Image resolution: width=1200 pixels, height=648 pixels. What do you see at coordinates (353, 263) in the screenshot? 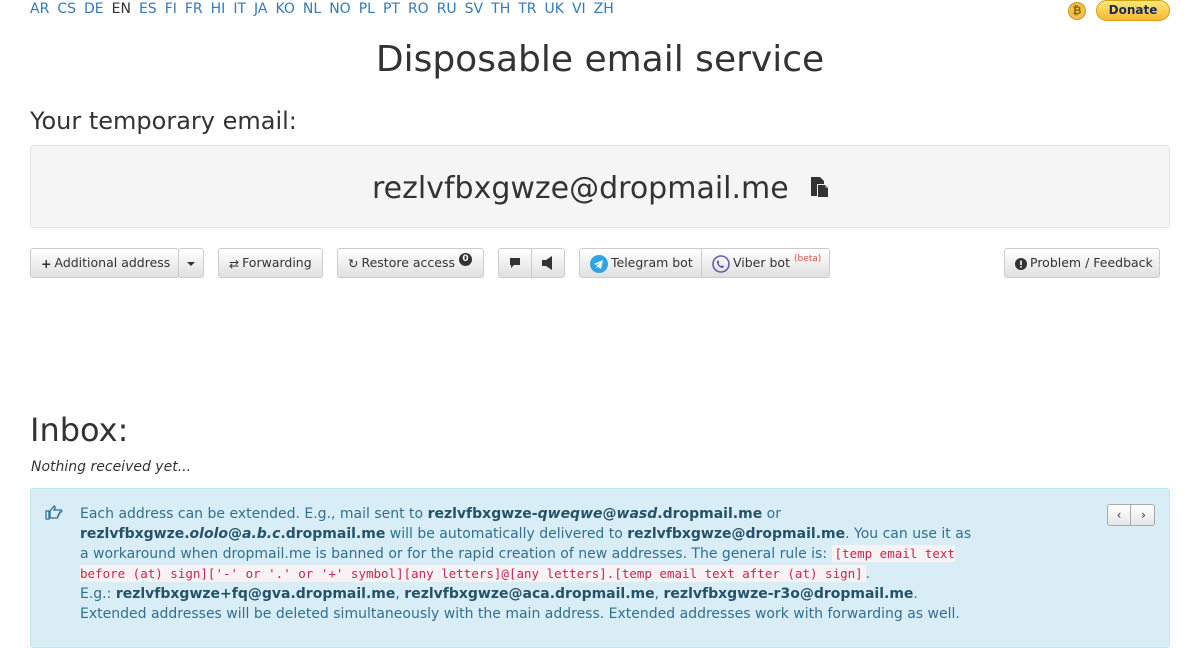
I see `refresh-icon: ↻` at bounding box center [353, 263].